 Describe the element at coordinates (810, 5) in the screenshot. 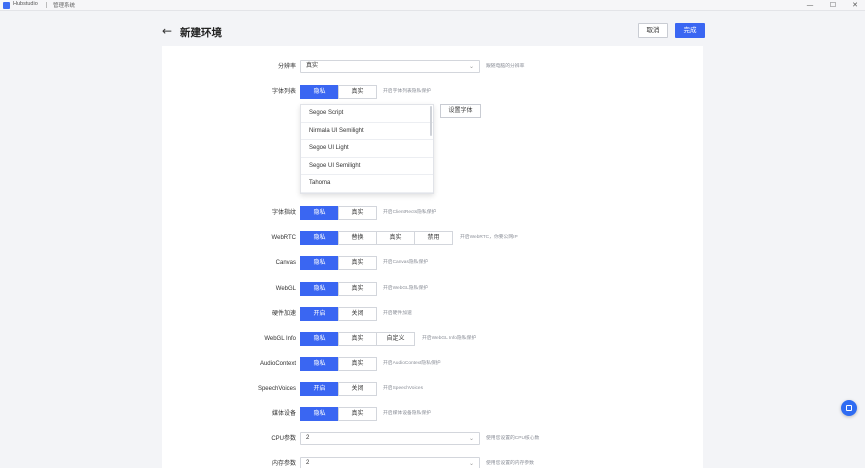

I see `minimize-button: —` at that location.